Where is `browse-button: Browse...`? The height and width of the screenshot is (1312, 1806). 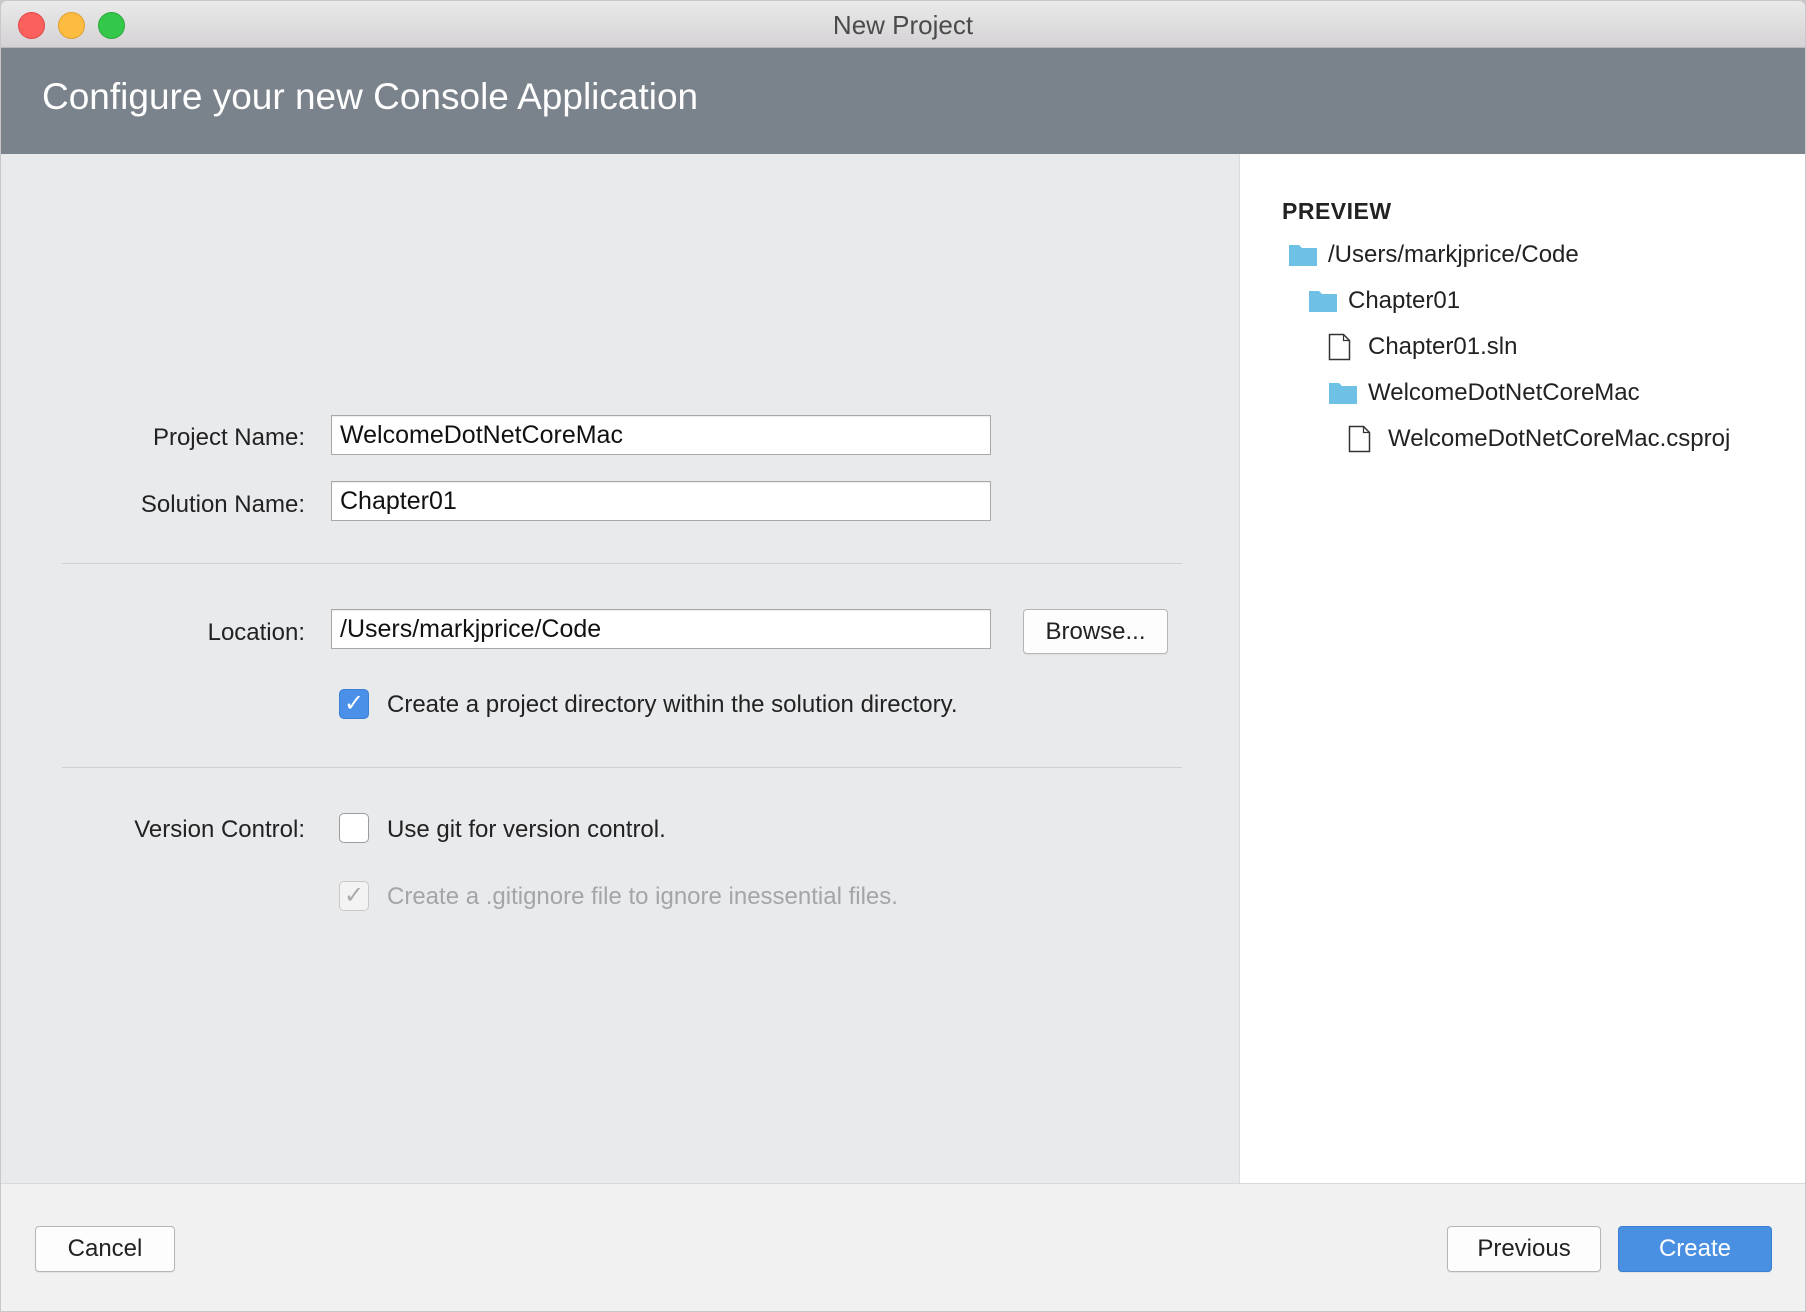
browse-button: Browse... is located at coordinates (1095, 631).